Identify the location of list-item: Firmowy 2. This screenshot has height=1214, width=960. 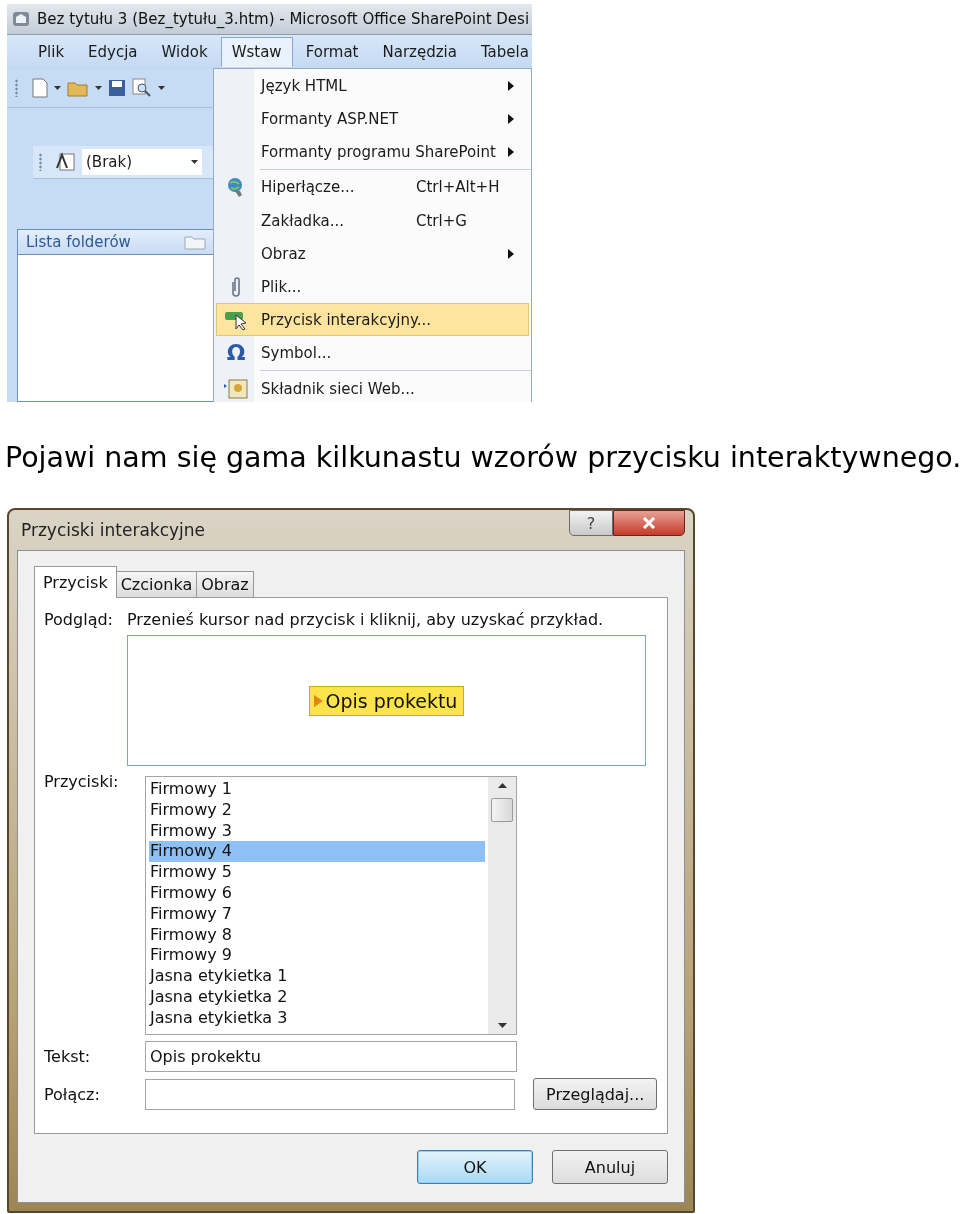
(317, 810).